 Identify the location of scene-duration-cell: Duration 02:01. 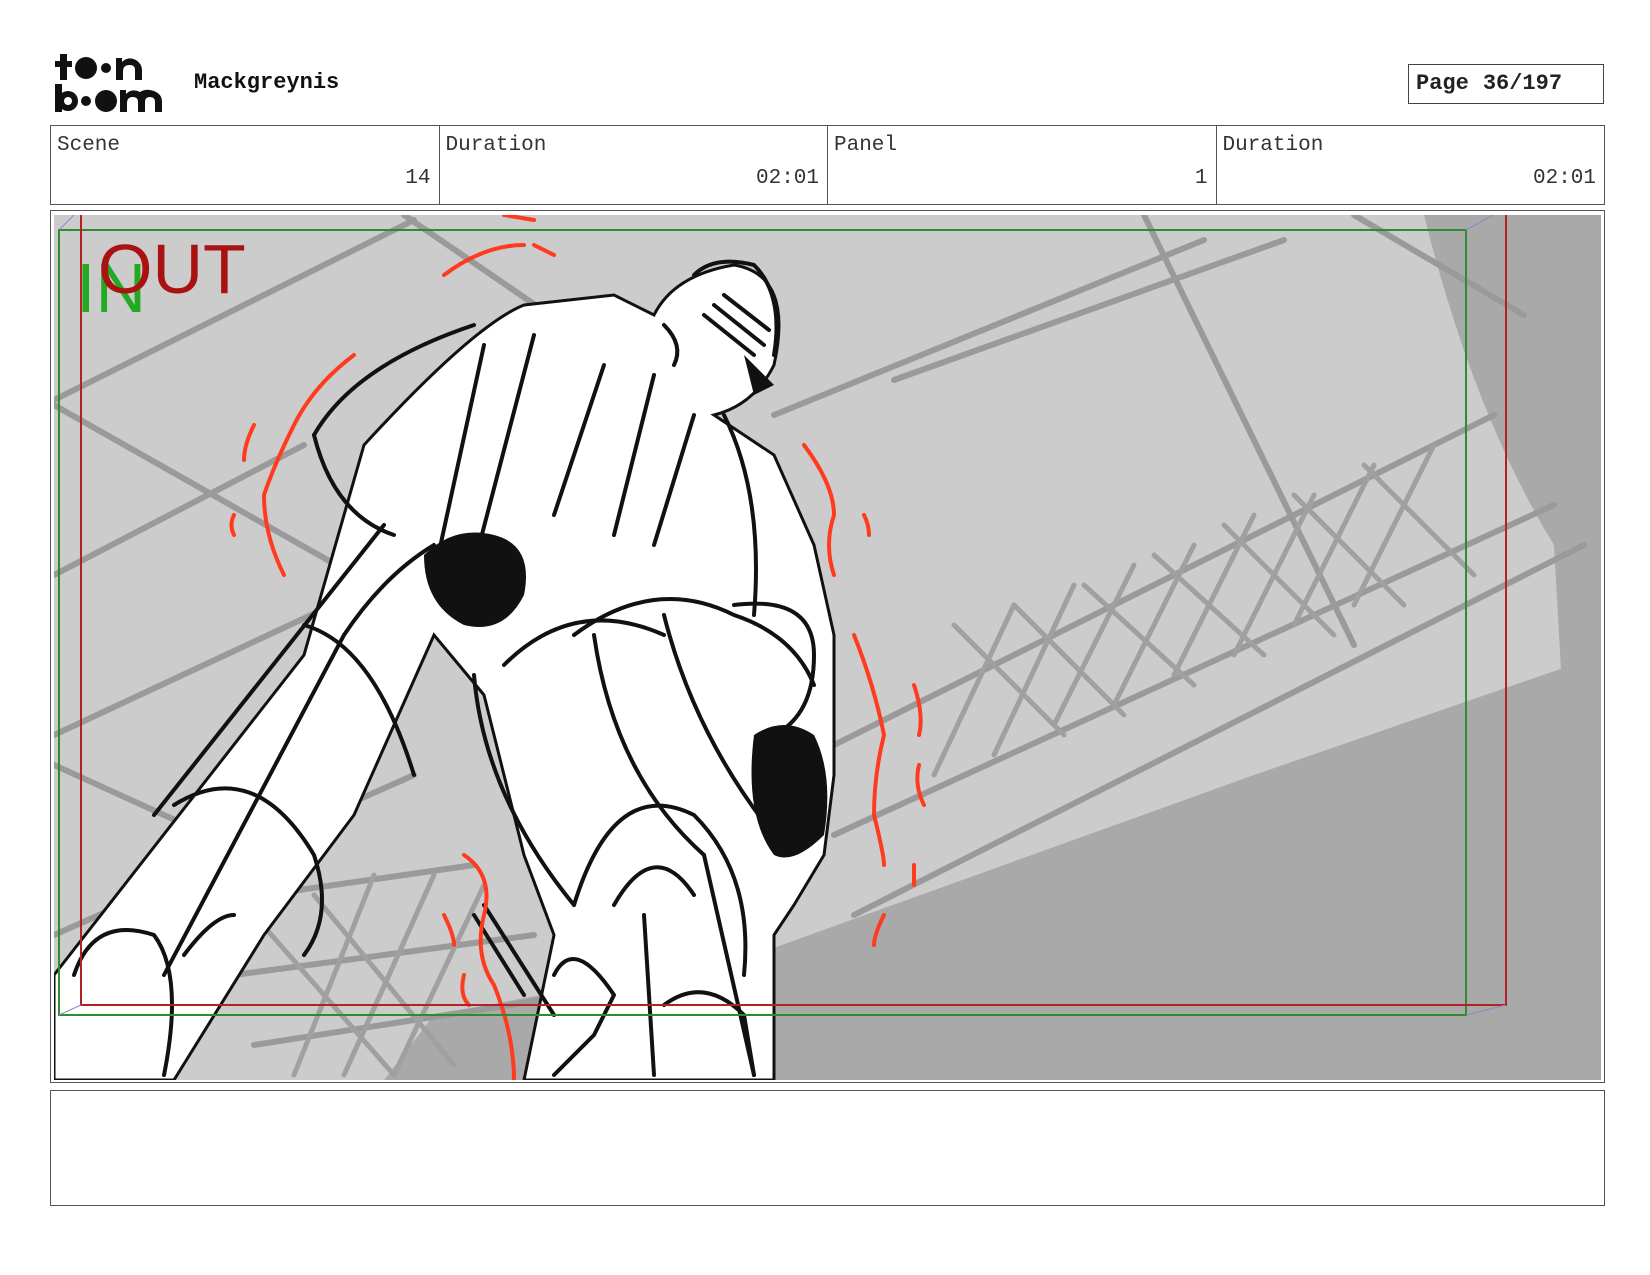
(634, 165).